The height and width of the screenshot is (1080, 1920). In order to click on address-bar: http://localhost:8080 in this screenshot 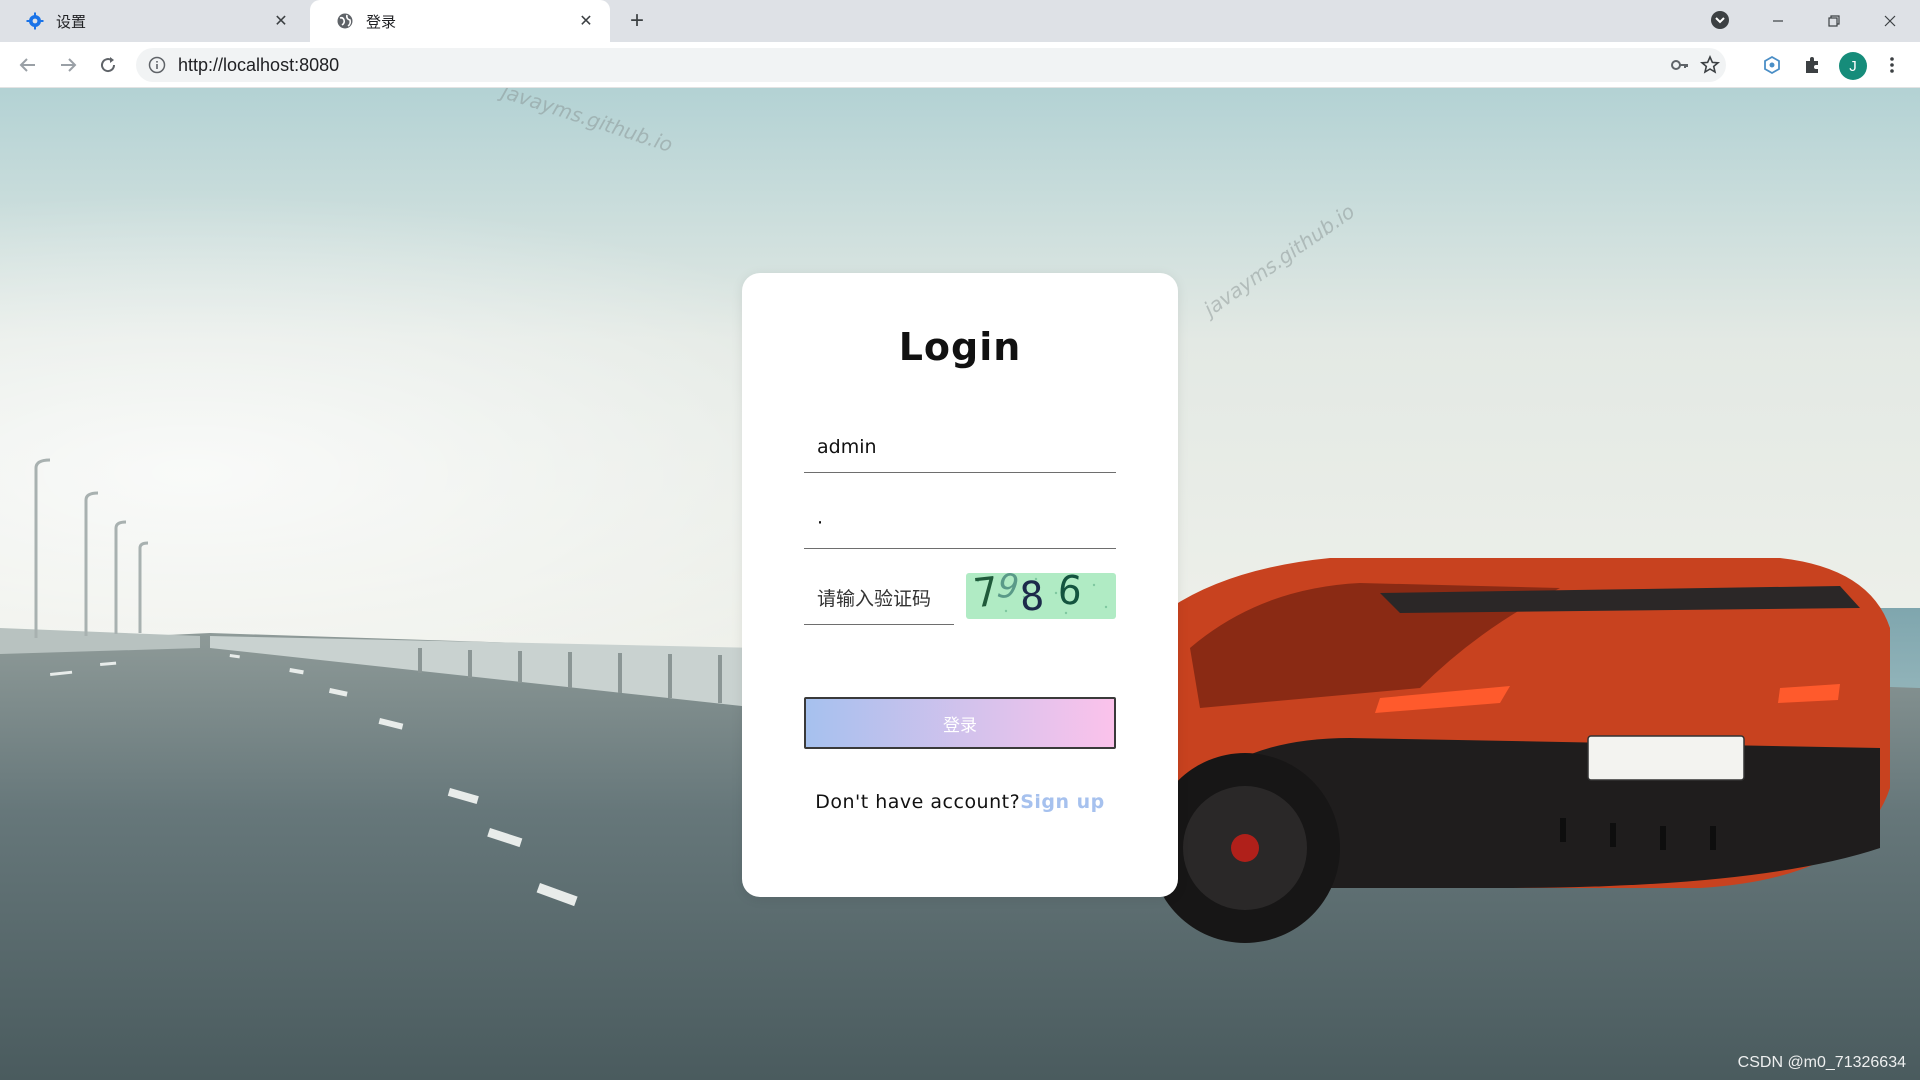, I will do `click(931, 65)`.